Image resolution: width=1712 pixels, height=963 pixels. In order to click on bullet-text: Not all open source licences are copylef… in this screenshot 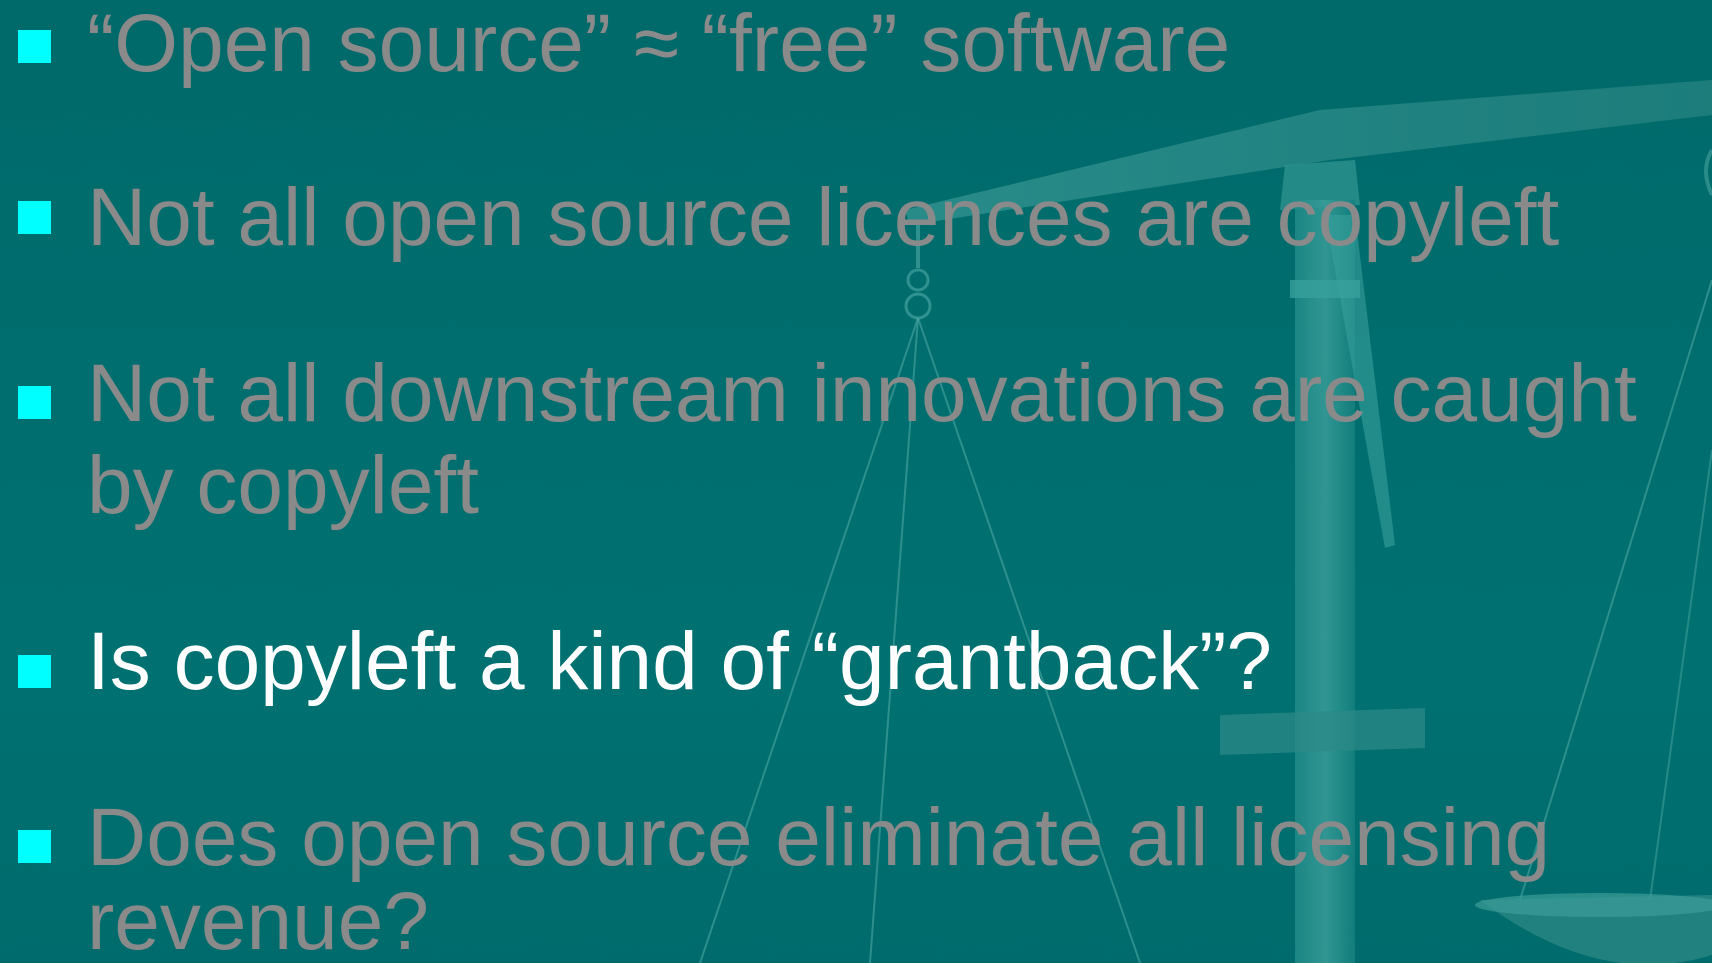, I will do `click(823, 217)`.